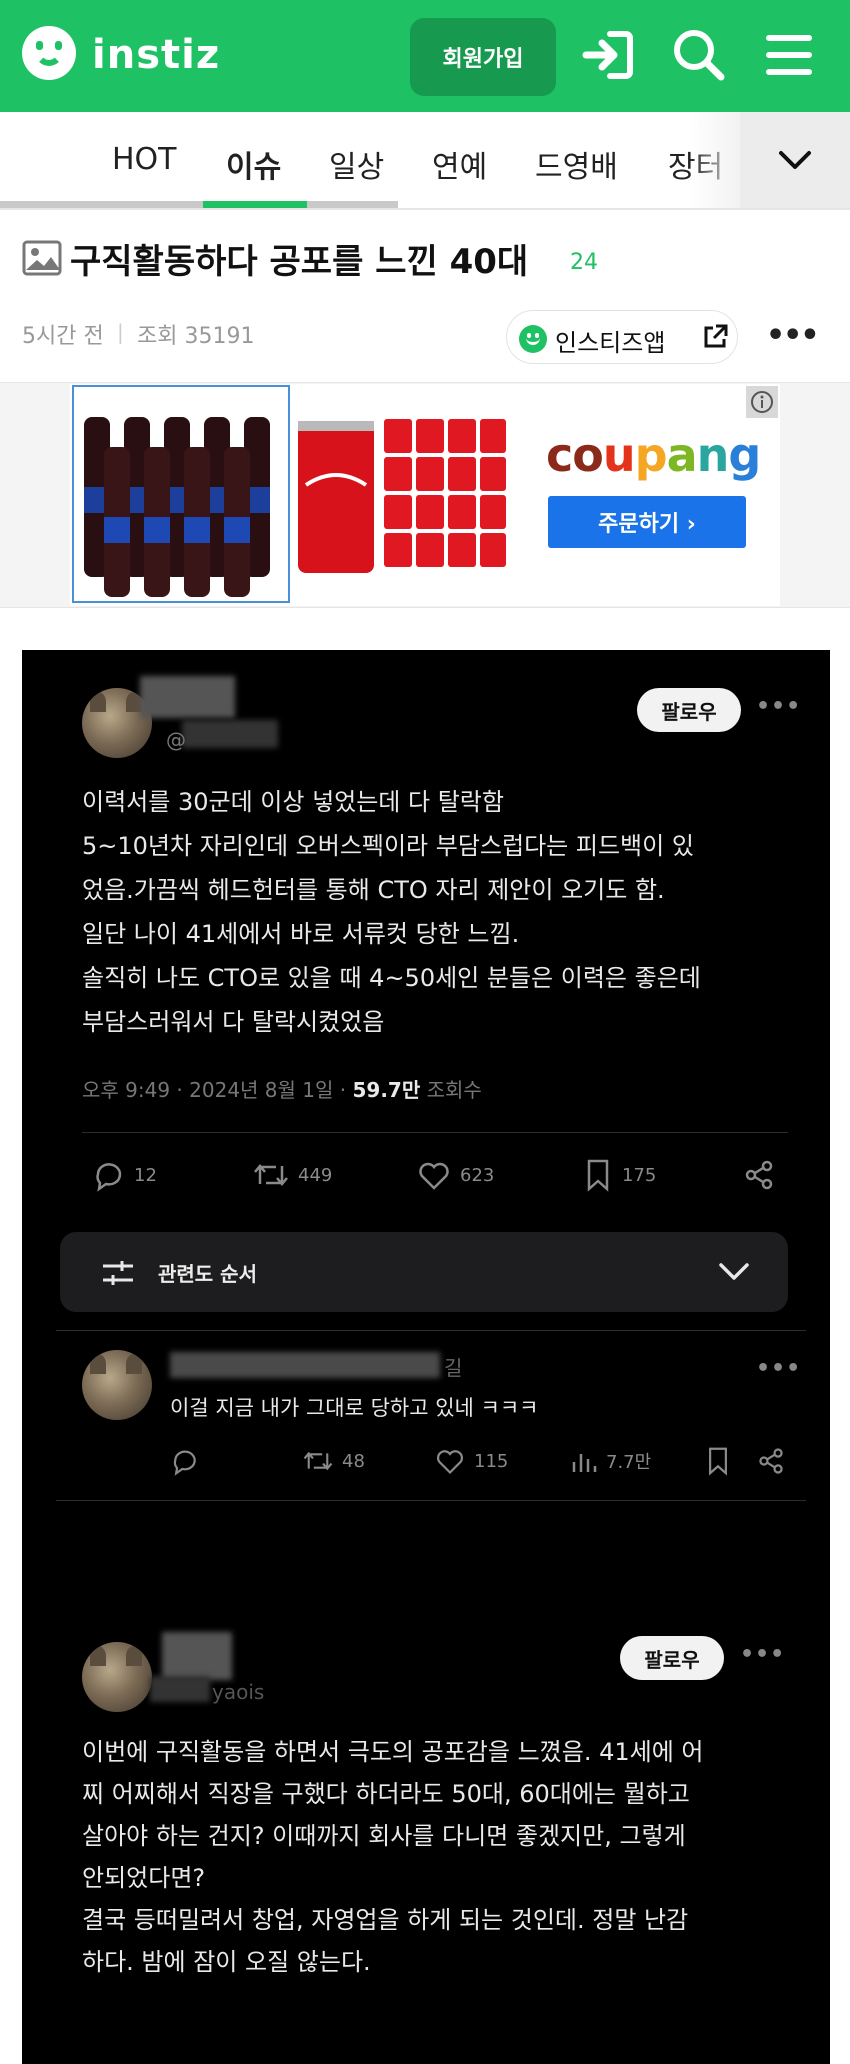 The image size is (850, 2064). What do you see at coordinates (315, 1175) in the screenshot?
I see `retweet-count: 449` at bounding box center [315, 1175].